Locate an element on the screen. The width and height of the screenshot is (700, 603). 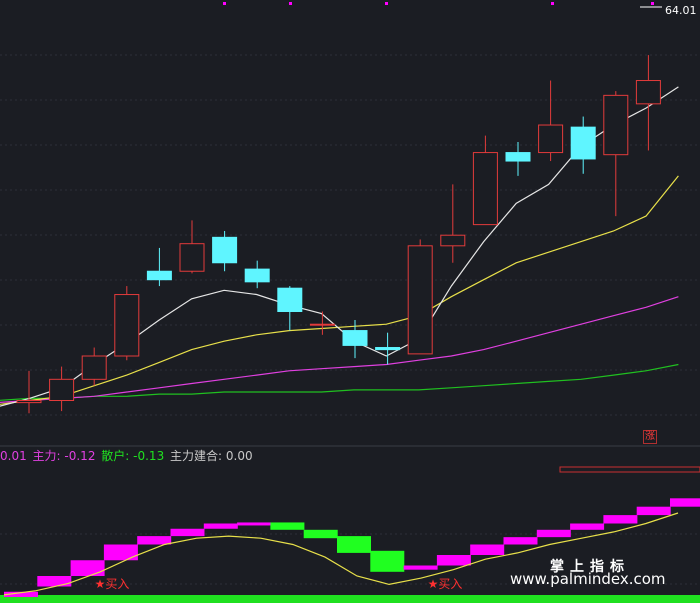
indicator-legend: 0.01 主力: -0.12 散户: -0.13 主力建合: 0.00 is located at coordinates (127, 455).